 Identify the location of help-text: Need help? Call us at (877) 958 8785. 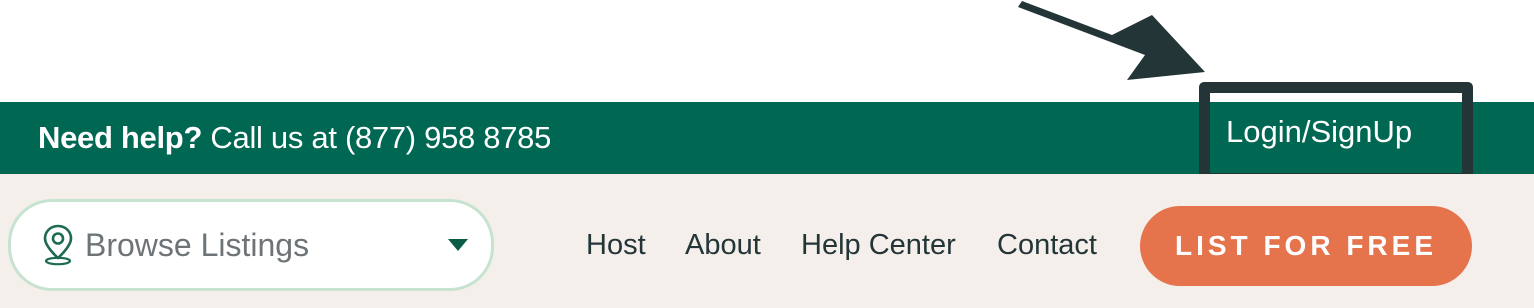
(294, 138).